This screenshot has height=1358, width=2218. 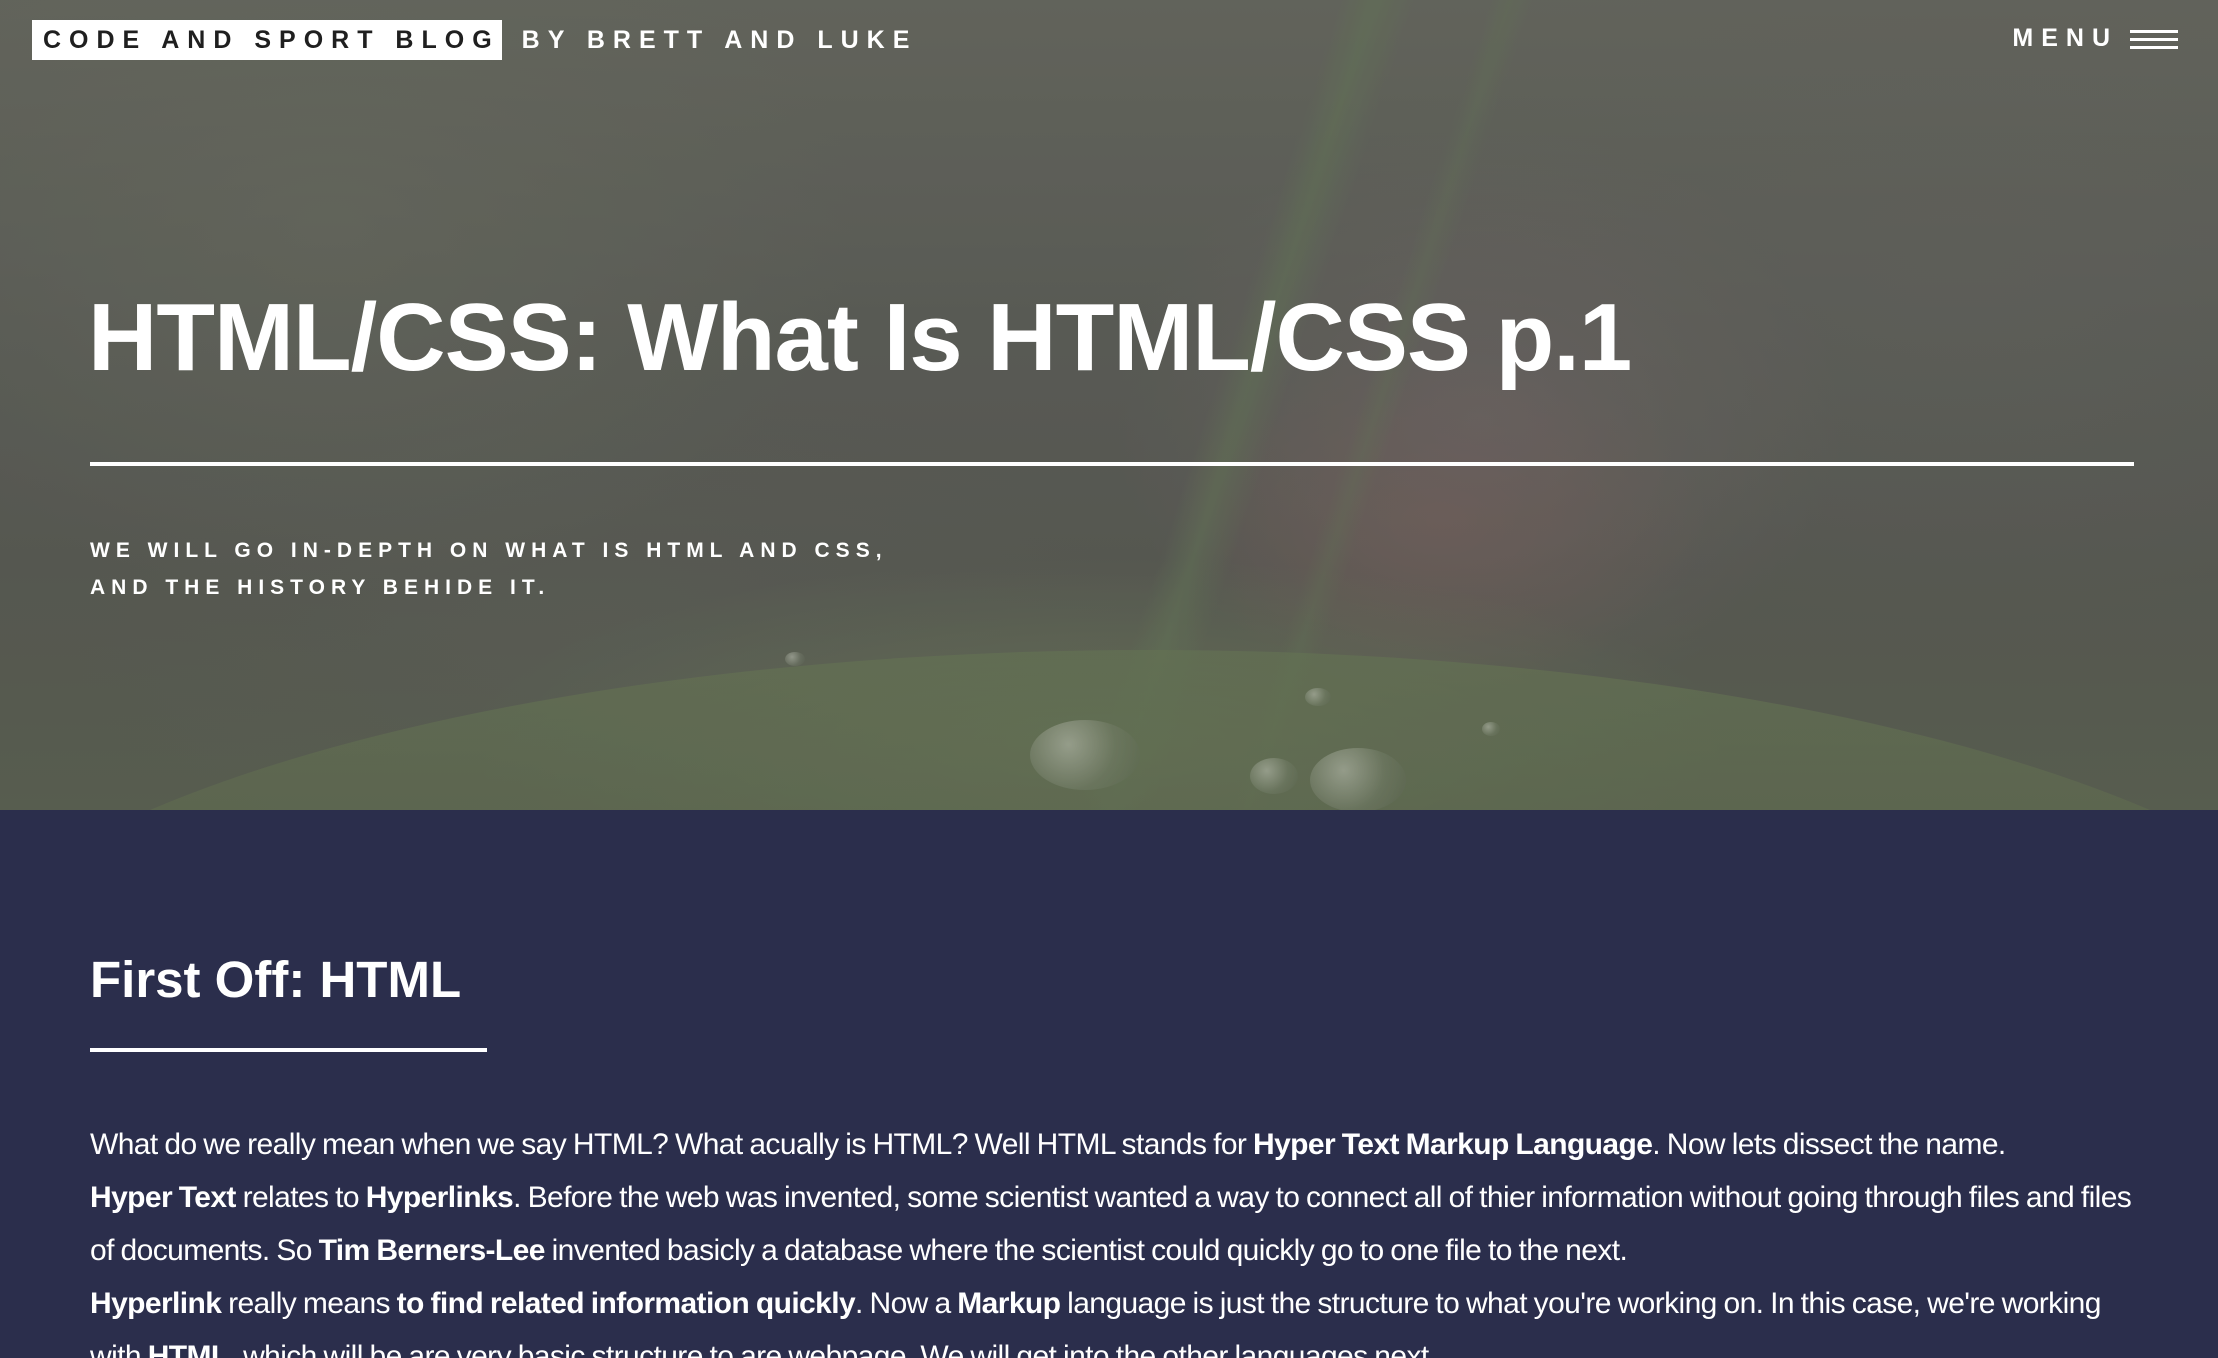 What do you see at coordinates (626, 1303) in the screenshot?
I see `bold-term: to find related information quickly` at bounding box center [626, 1303].